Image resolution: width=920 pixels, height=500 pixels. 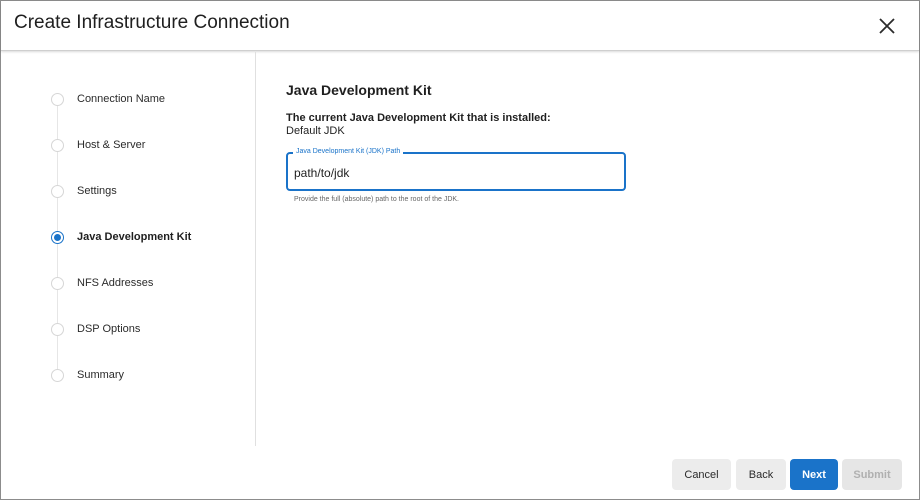 I want to click on step-java-development-kit: Java Development Kit, so click(x=146, y=237).